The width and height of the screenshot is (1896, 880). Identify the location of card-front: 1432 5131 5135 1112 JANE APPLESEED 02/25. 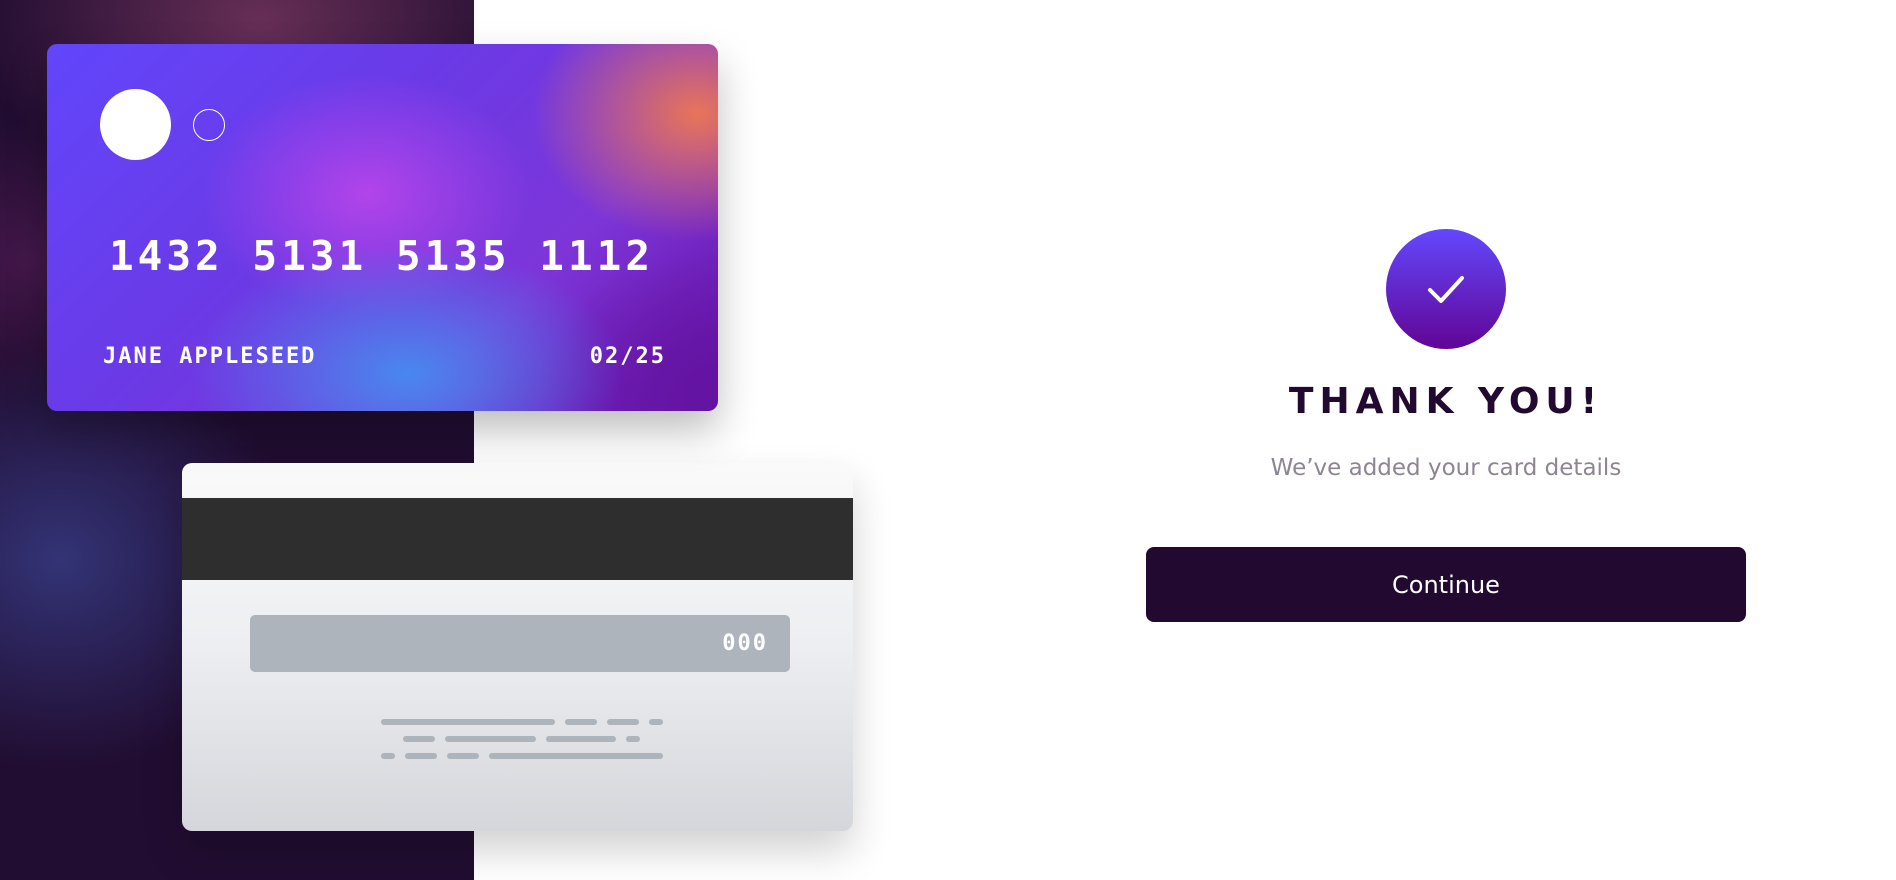
(382, 227).